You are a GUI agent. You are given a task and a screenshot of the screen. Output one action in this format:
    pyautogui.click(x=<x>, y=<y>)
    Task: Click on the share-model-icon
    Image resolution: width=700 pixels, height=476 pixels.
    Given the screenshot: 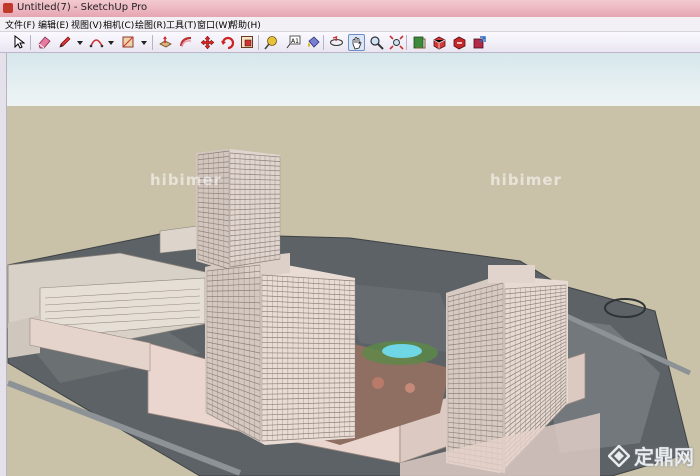 What is the action you would take?
    pyautogui.click(x=459, y=42)
    